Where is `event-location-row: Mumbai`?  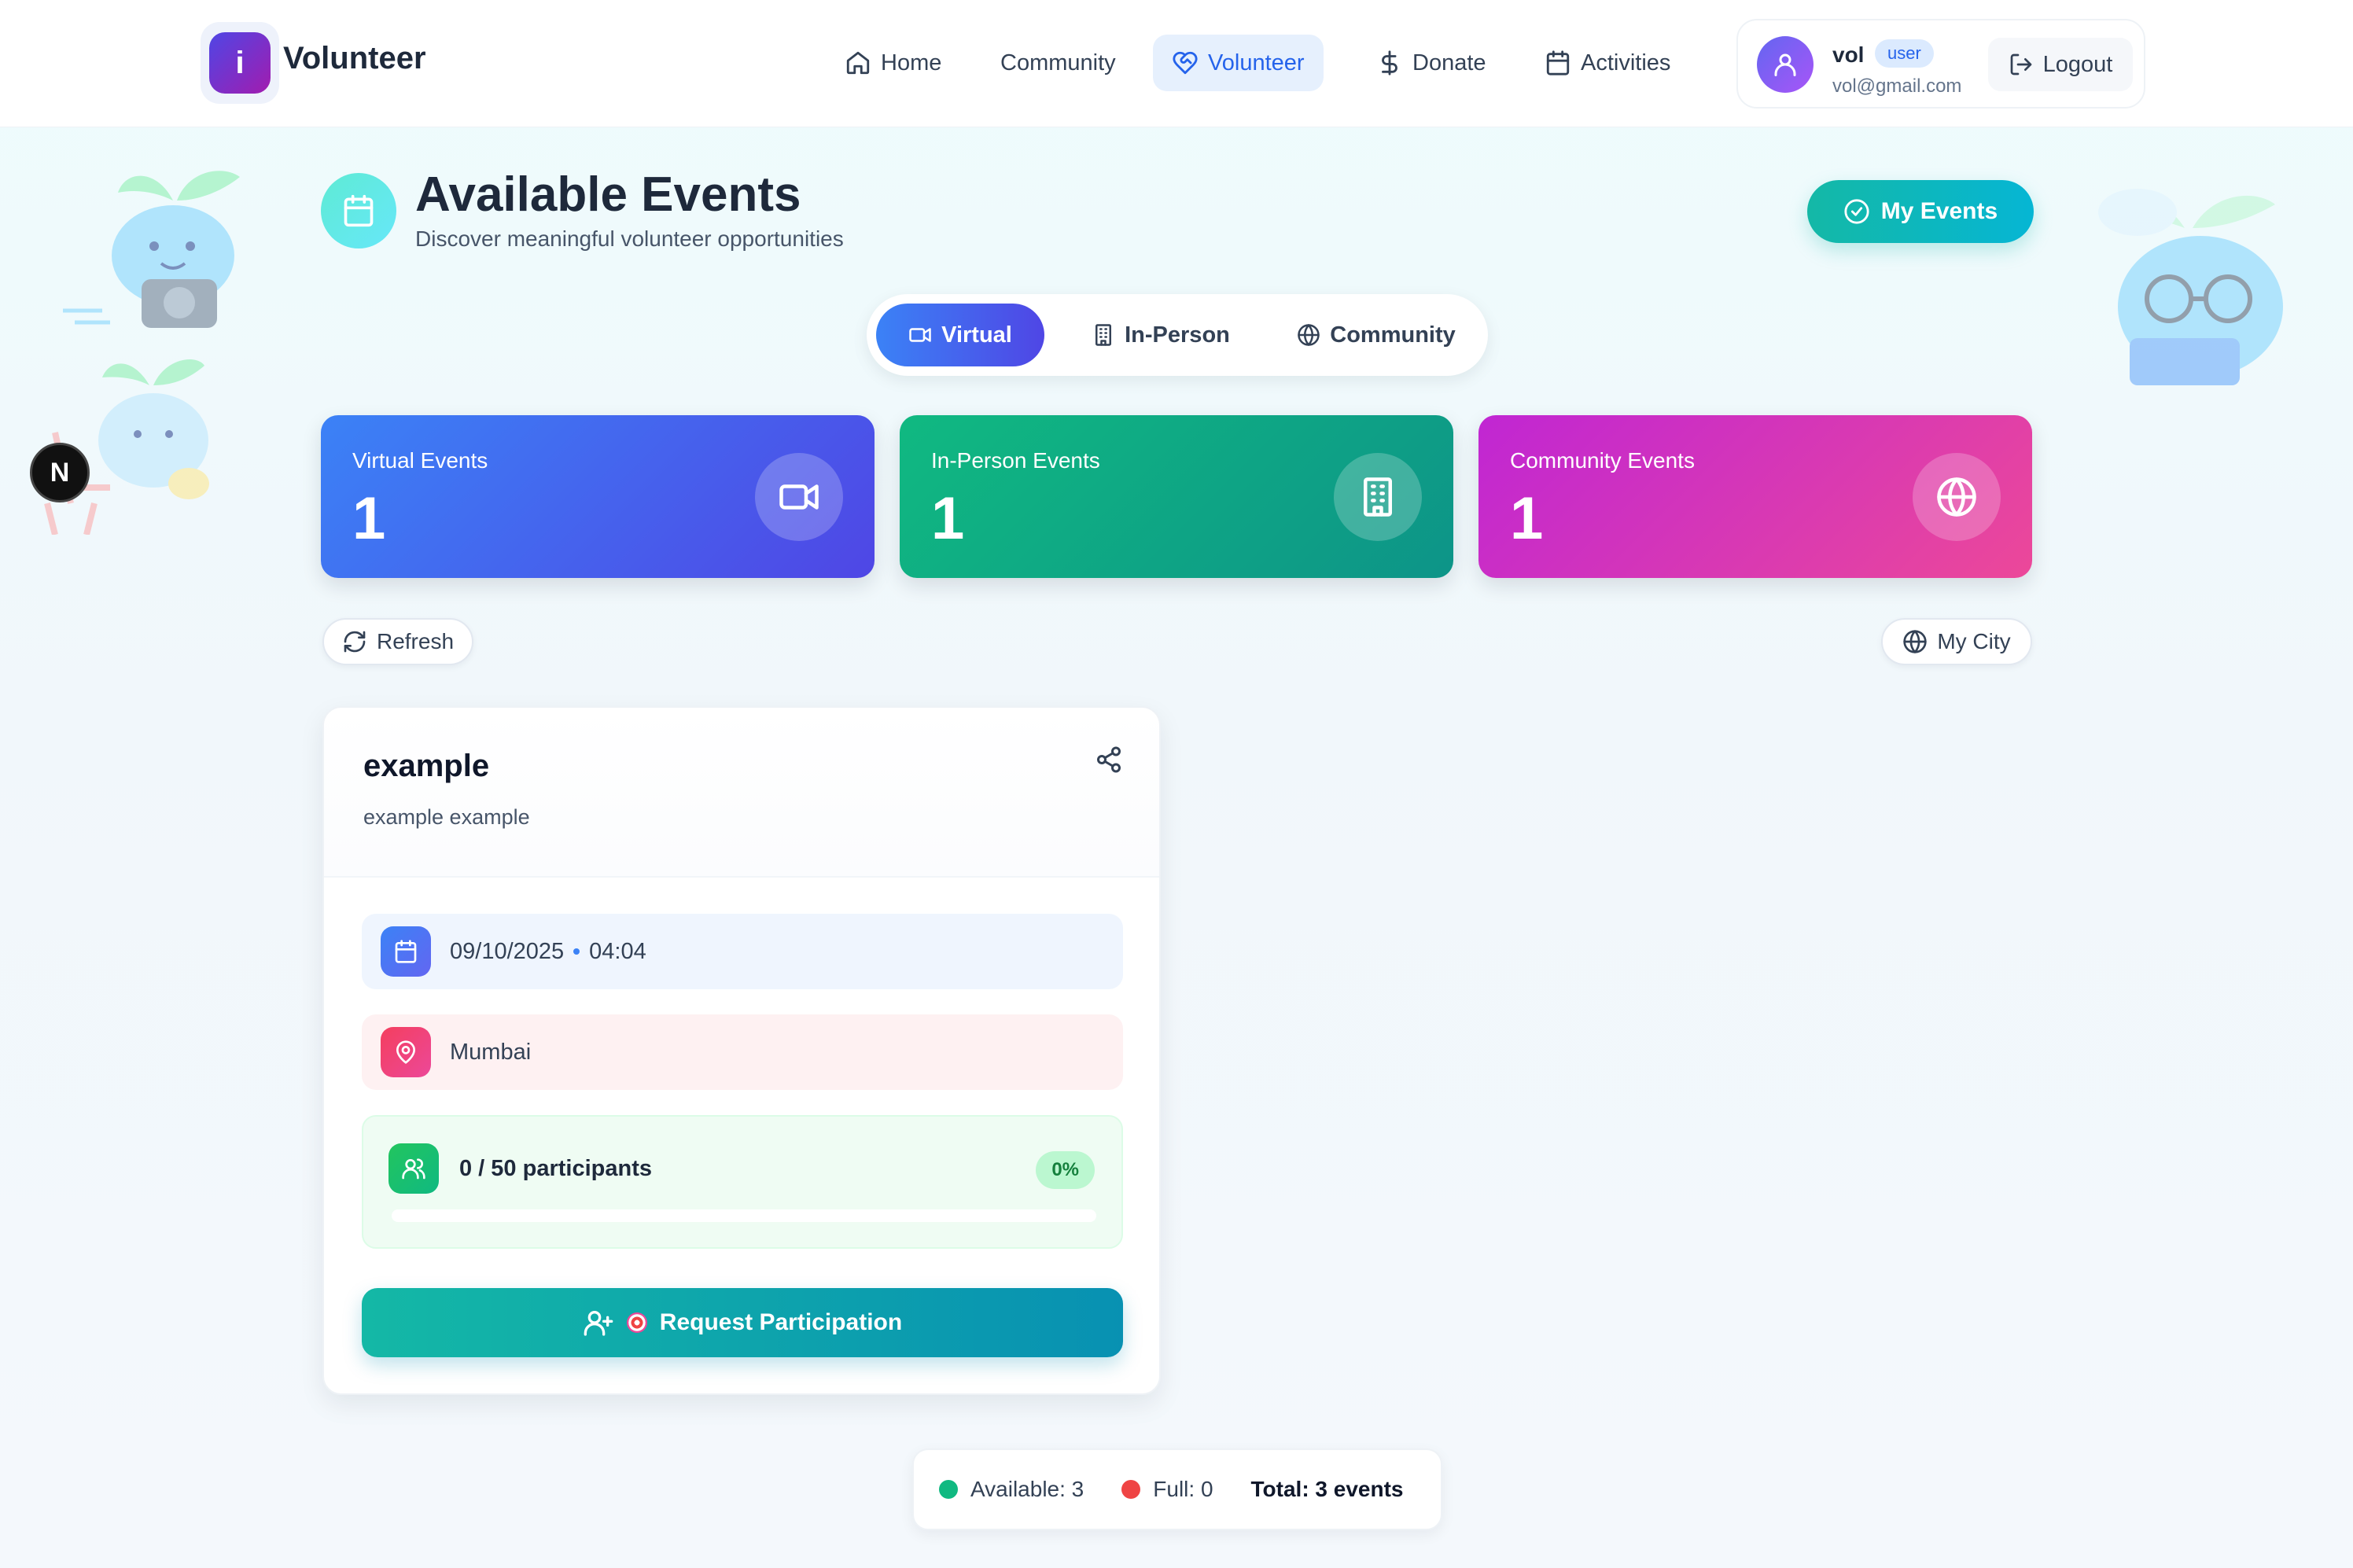
event-location-row: Mumbai is located at coordinates (742, 1052).